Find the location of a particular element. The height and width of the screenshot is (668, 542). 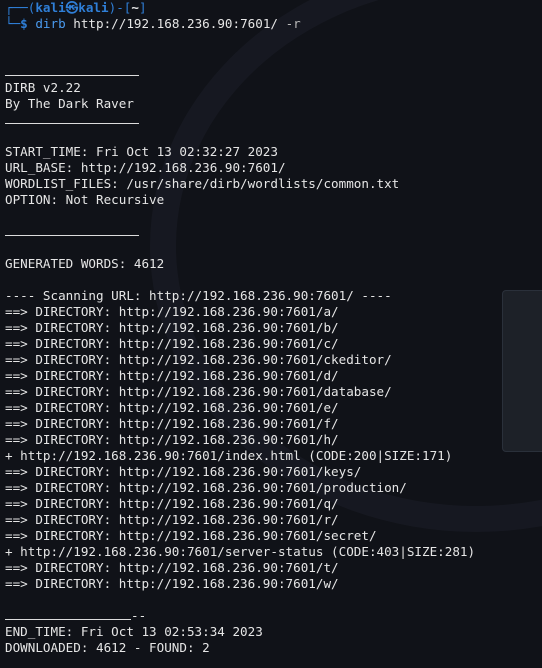

start-time: START_TIME: Fri Oct 13 02:32:27 2023 is located at coordinates (141, 151).